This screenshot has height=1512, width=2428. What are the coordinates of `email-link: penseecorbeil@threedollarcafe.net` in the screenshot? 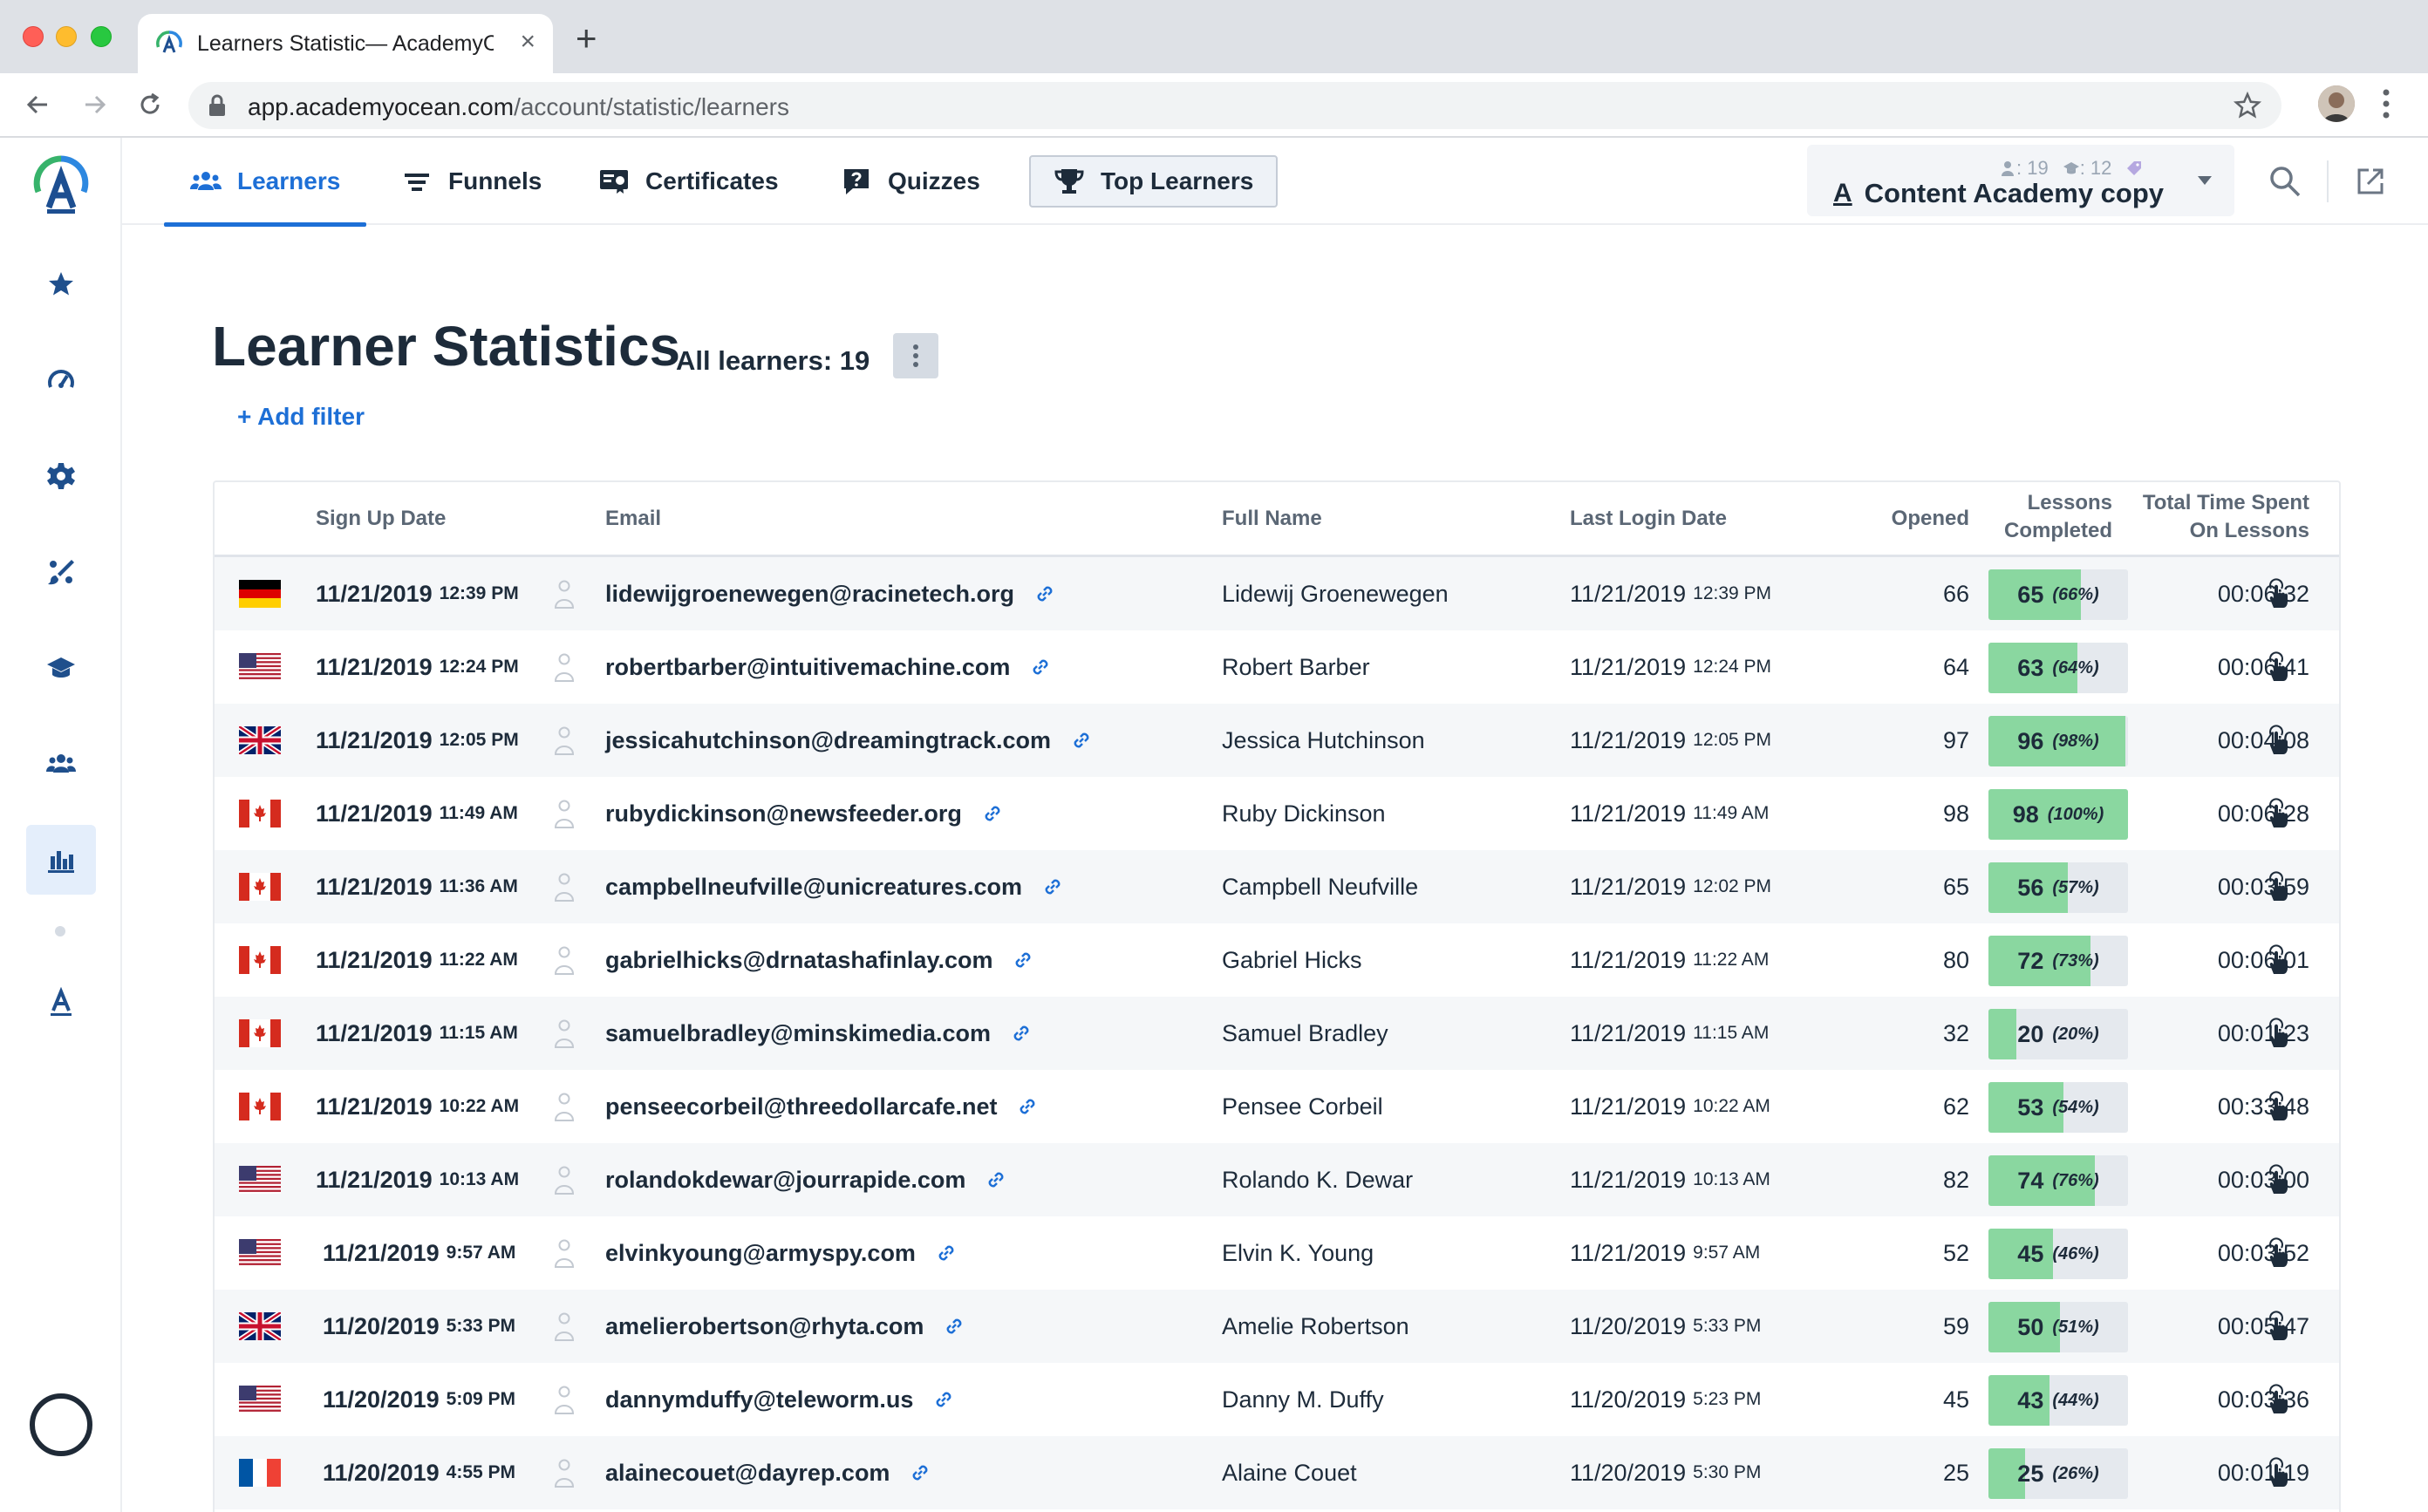 It's located at (822, 1106).